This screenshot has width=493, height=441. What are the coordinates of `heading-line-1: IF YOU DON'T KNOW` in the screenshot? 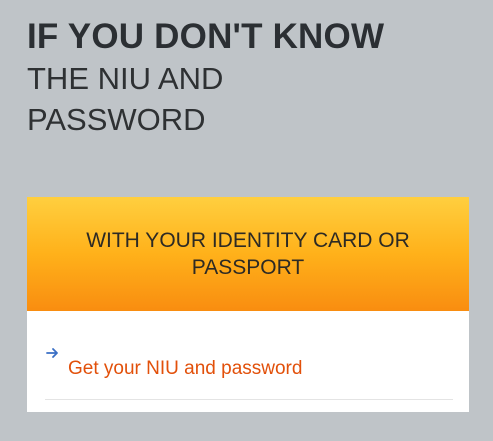 It's located at (206, 36).